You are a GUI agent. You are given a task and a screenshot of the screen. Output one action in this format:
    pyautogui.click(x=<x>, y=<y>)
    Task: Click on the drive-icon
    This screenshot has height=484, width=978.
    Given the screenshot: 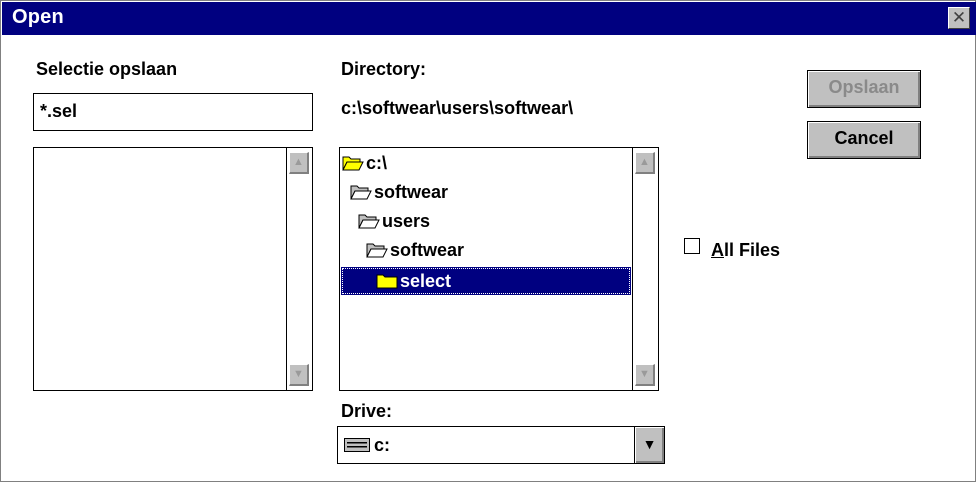 What is the action you would take?
    pyautogui.click(x=357, y=445)
    